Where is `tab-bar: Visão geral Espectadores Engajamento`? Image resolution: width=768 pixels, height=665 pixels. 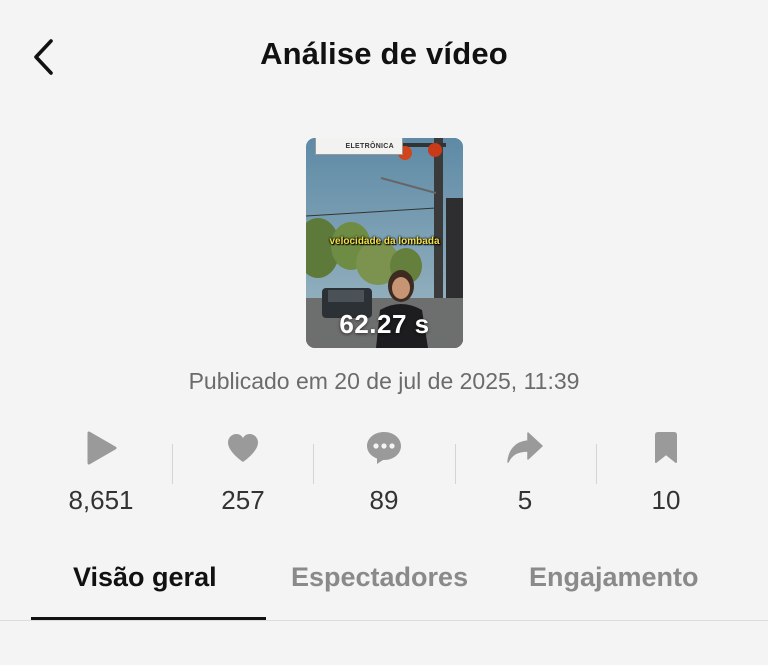
tab-bar: Visão geral Espectadores Engajamento is located at coordinates (384, 586).